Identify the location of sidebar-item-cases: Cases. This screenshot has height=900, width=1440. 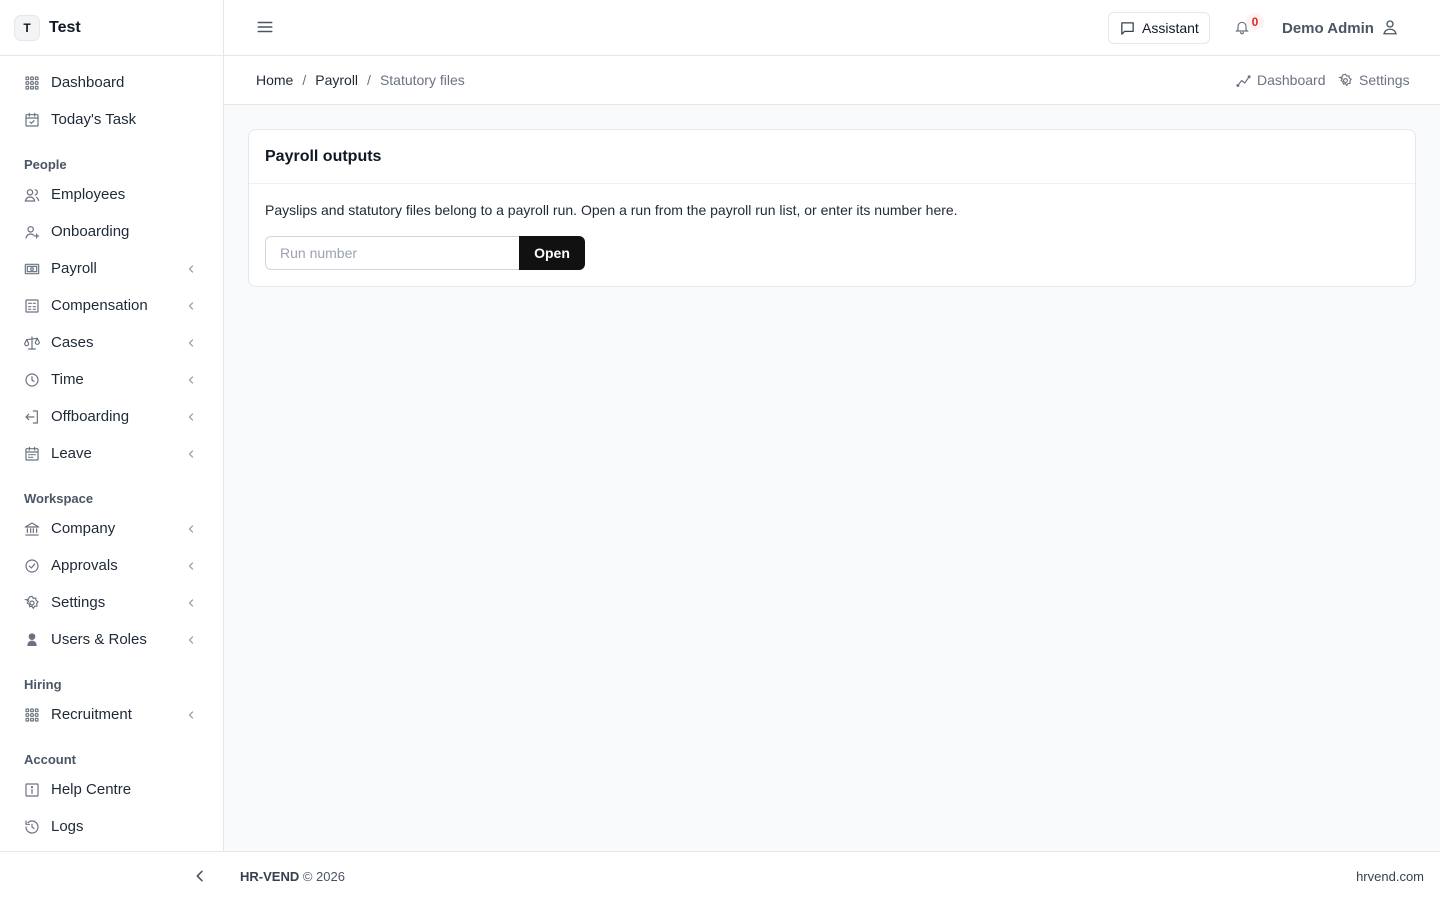
(111, 342).